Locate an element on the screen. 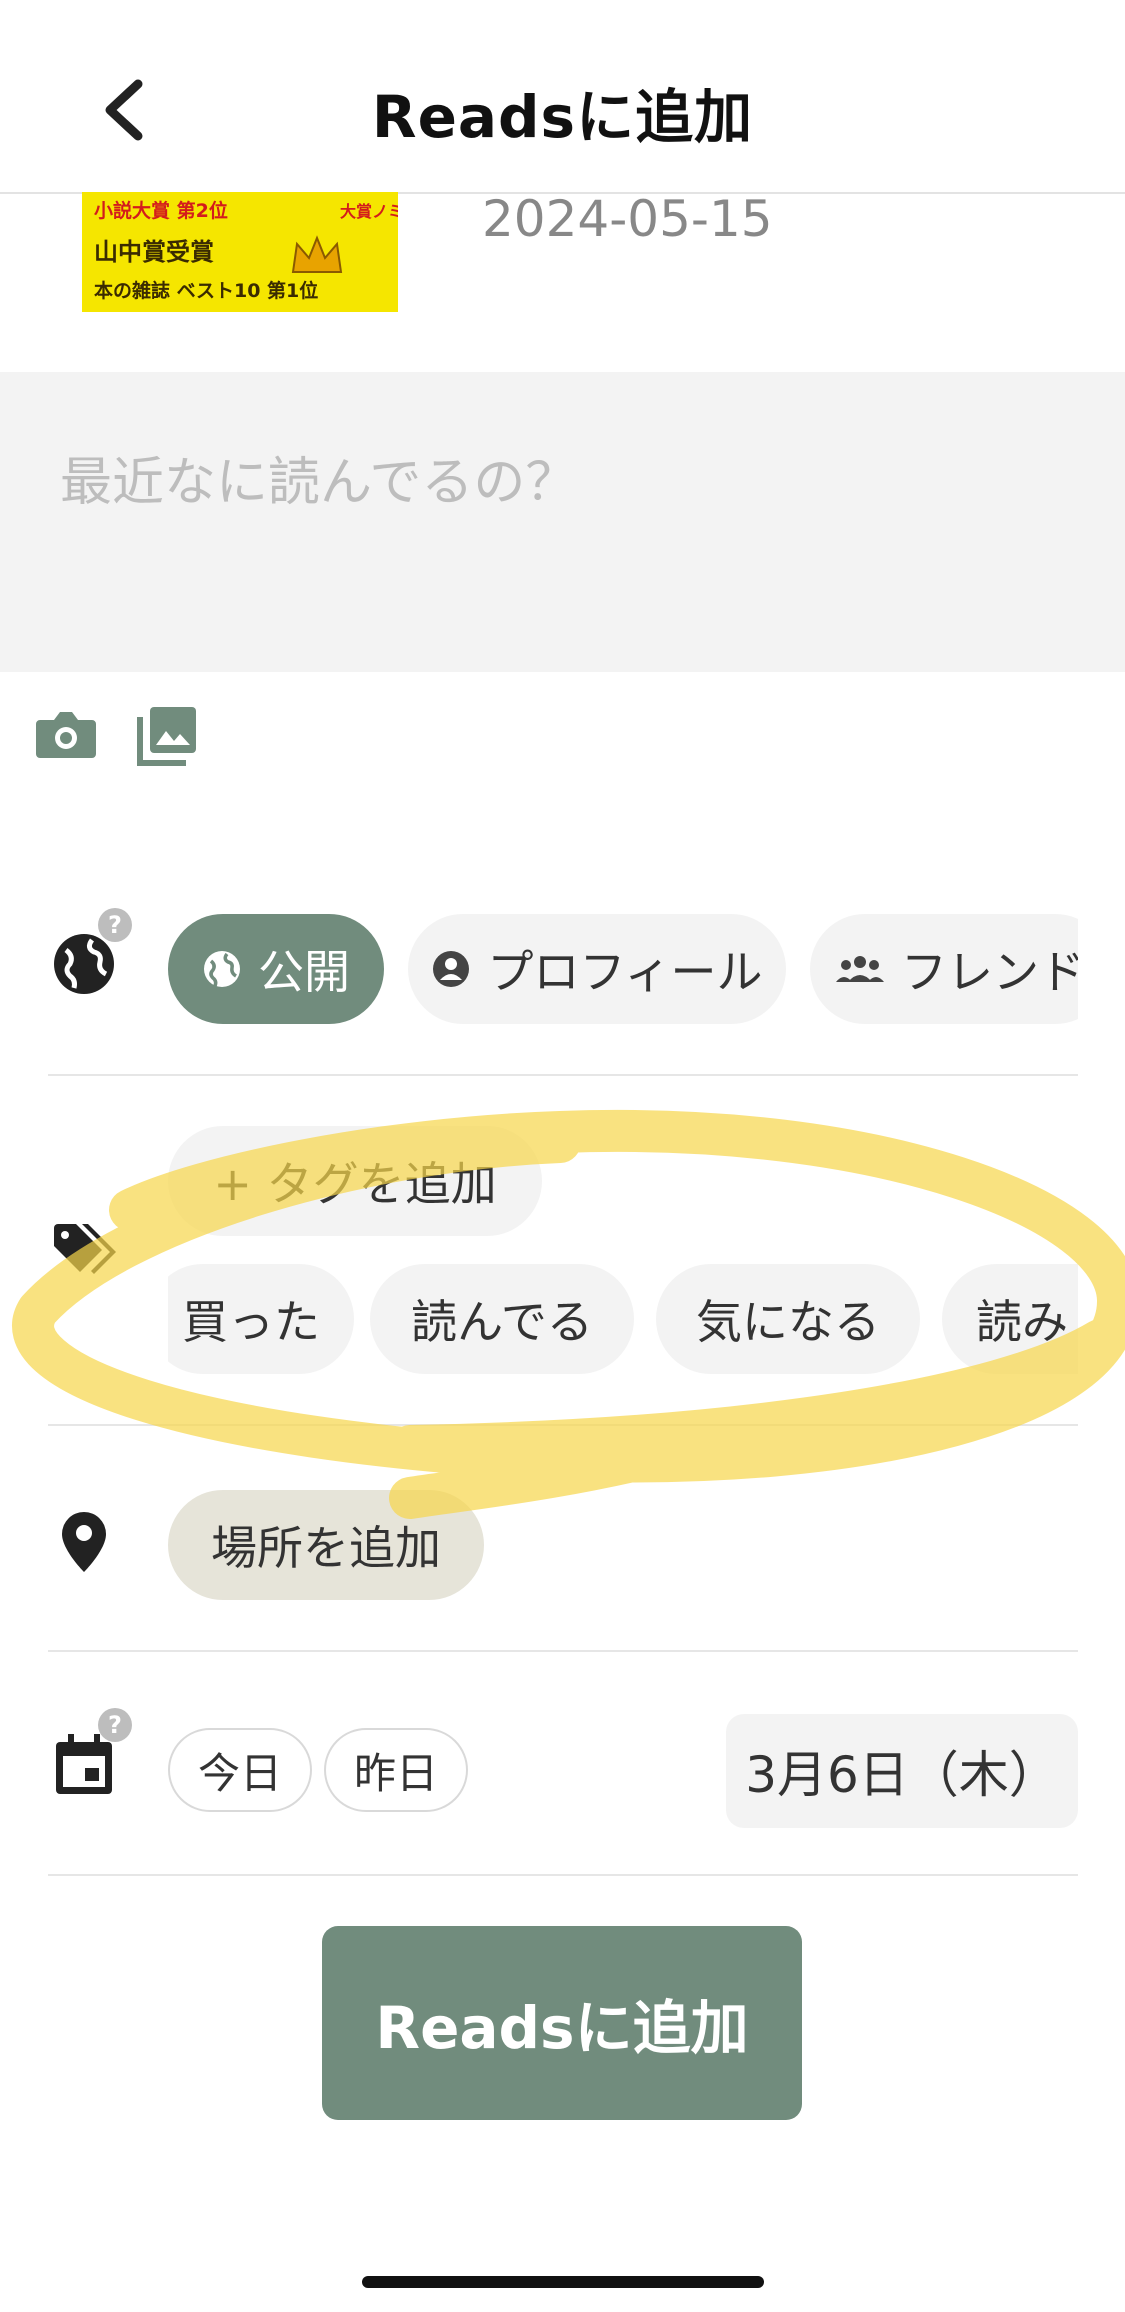 The width and height of the screenshot is (1125, 2312). camera-button is located at coordinates (66, 736).